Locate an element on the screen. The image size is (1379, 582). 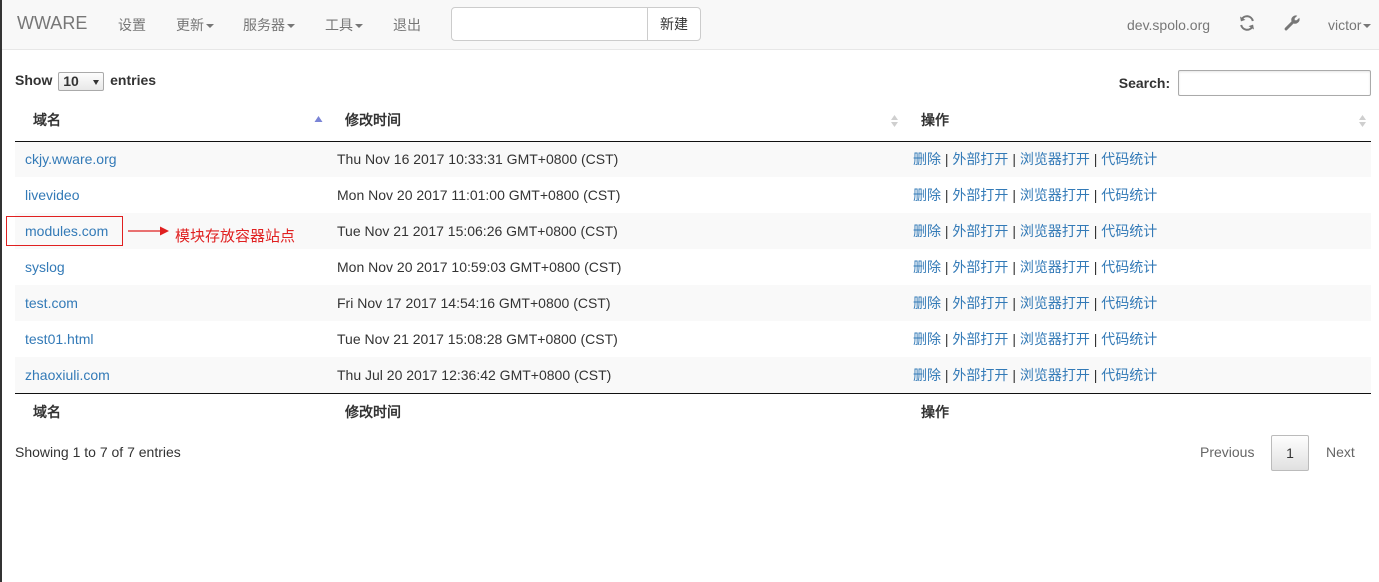
domain-link: ckjy.wware.org is located at coordinates (71, 159).